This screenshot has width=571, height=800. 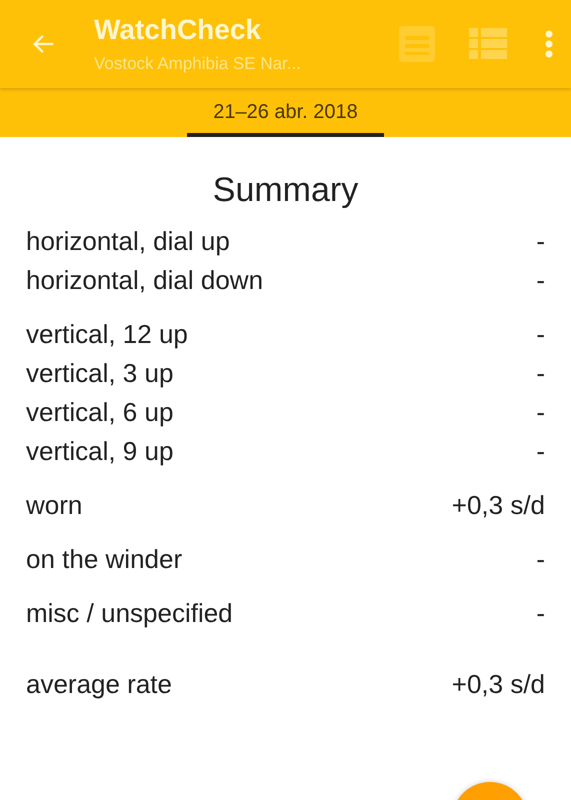 What do you see at coordinates (107, 334) in the screenshot?
I see `position-label: vertical, 12 up` at bounding box center [107, 334].